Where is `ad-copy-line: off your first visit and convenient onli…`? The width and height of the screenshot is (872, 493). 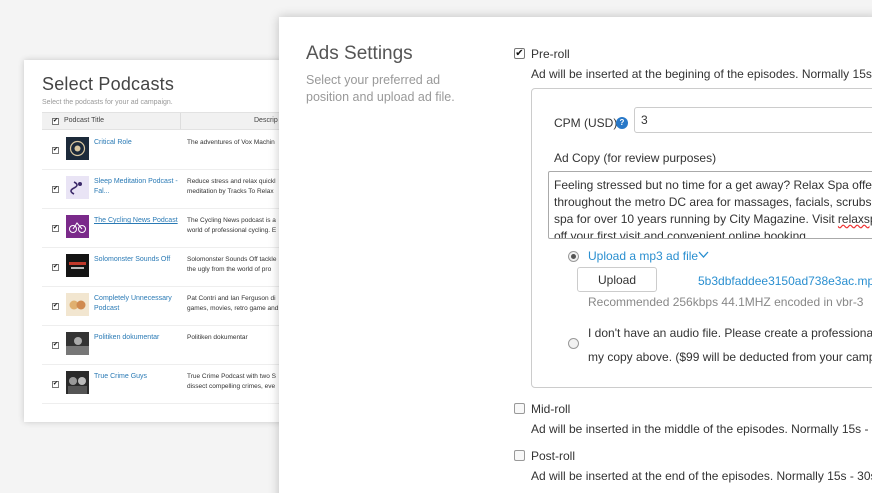
ad-copy-line: off your first visit and convenient onli… is located at coordinates (682, 234).